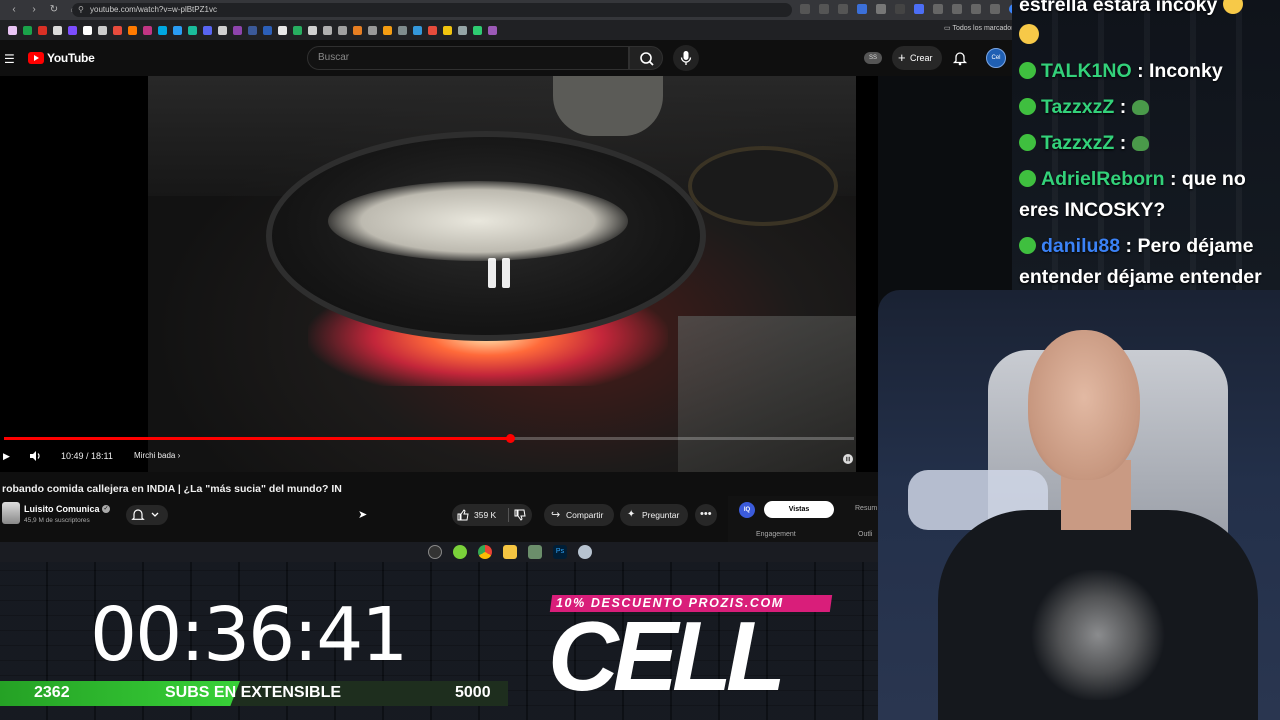  Describe the element at coordinates (909, 9) in the screenshot. I see `extension-icons` at that location.